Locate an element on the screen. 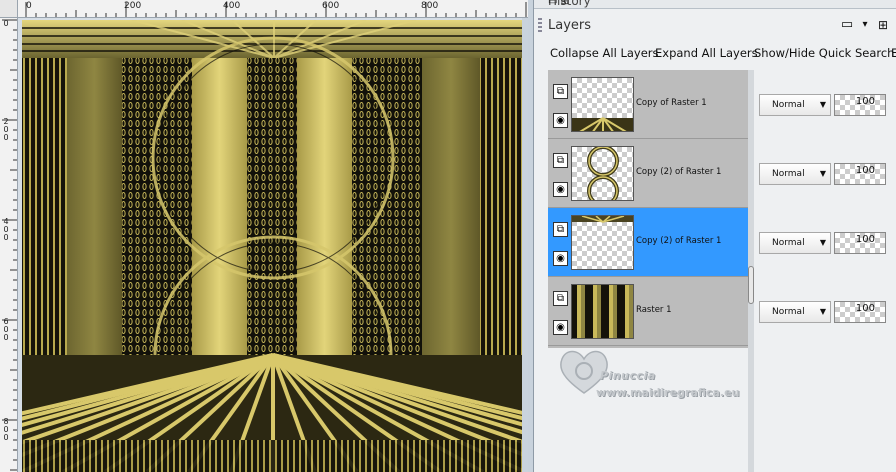 The image size is (896, 472). layer-row-selected: ⧉ ◉ Copy (2) of Raster 1 is located at coordinates (649, 242).